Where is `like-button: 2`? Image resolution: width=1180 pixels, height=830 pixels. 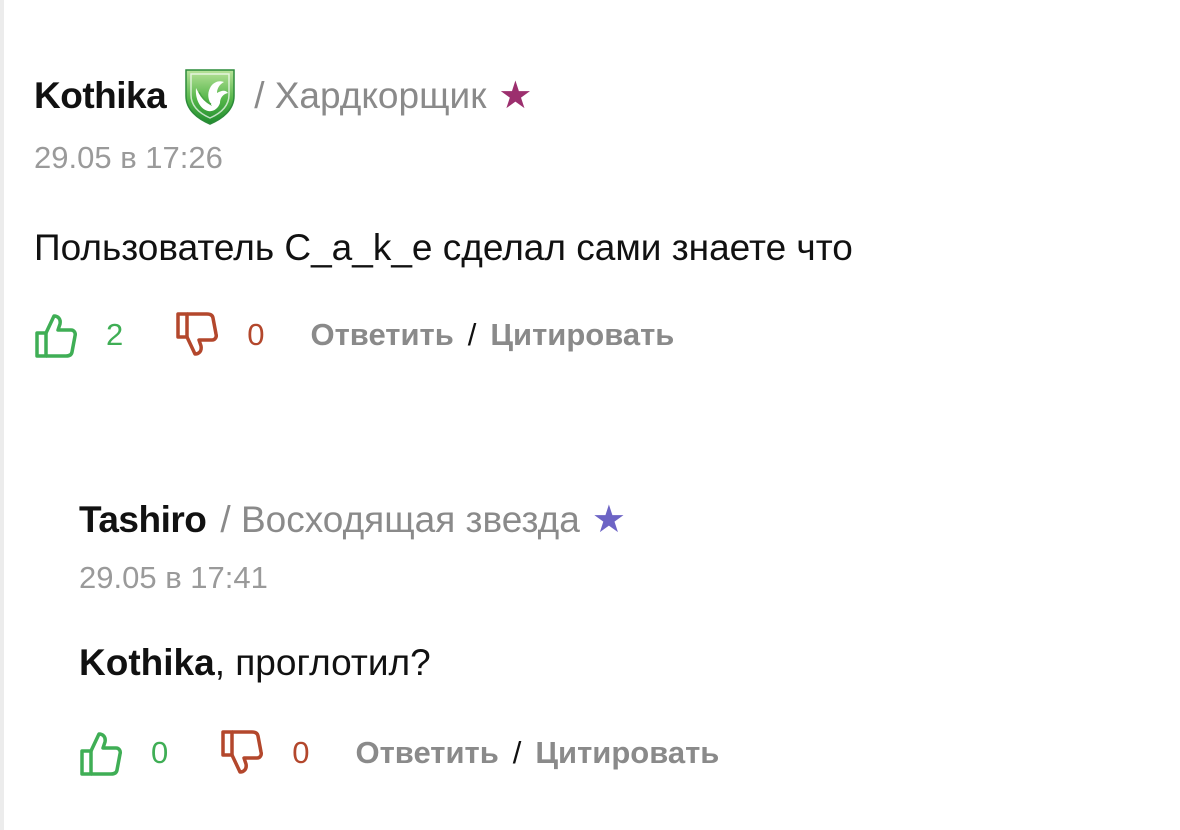
like-button: 2 is located at coordinates (78, 335).